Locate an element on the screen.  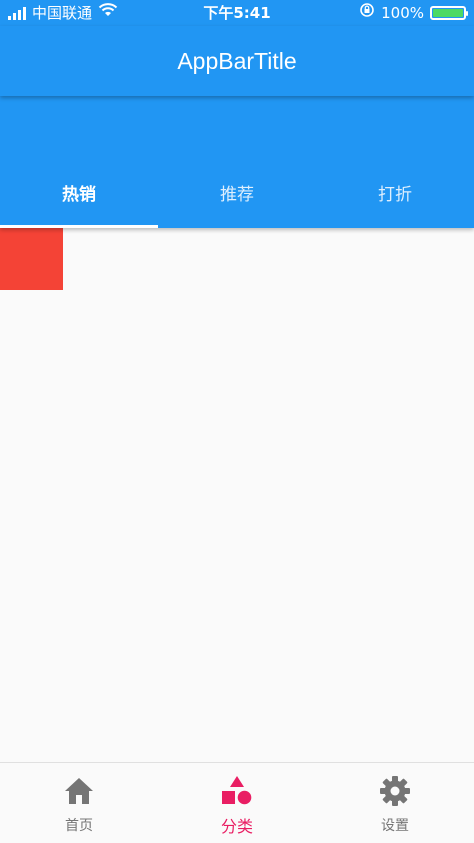
rotation-lock-icon is located at coordinates (367, 13).